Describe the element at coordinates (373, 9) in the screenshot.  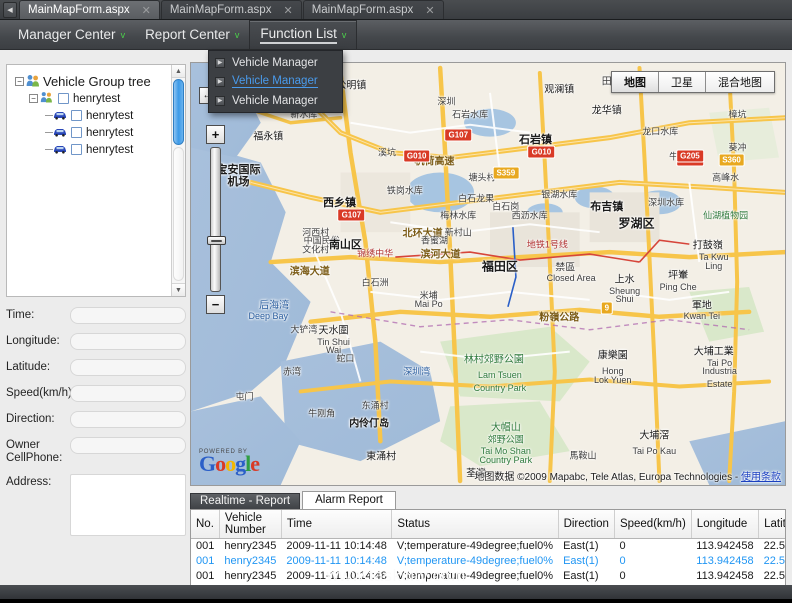
I see `browser-tab-2: MainMapForm.aspx ✕` at that location.